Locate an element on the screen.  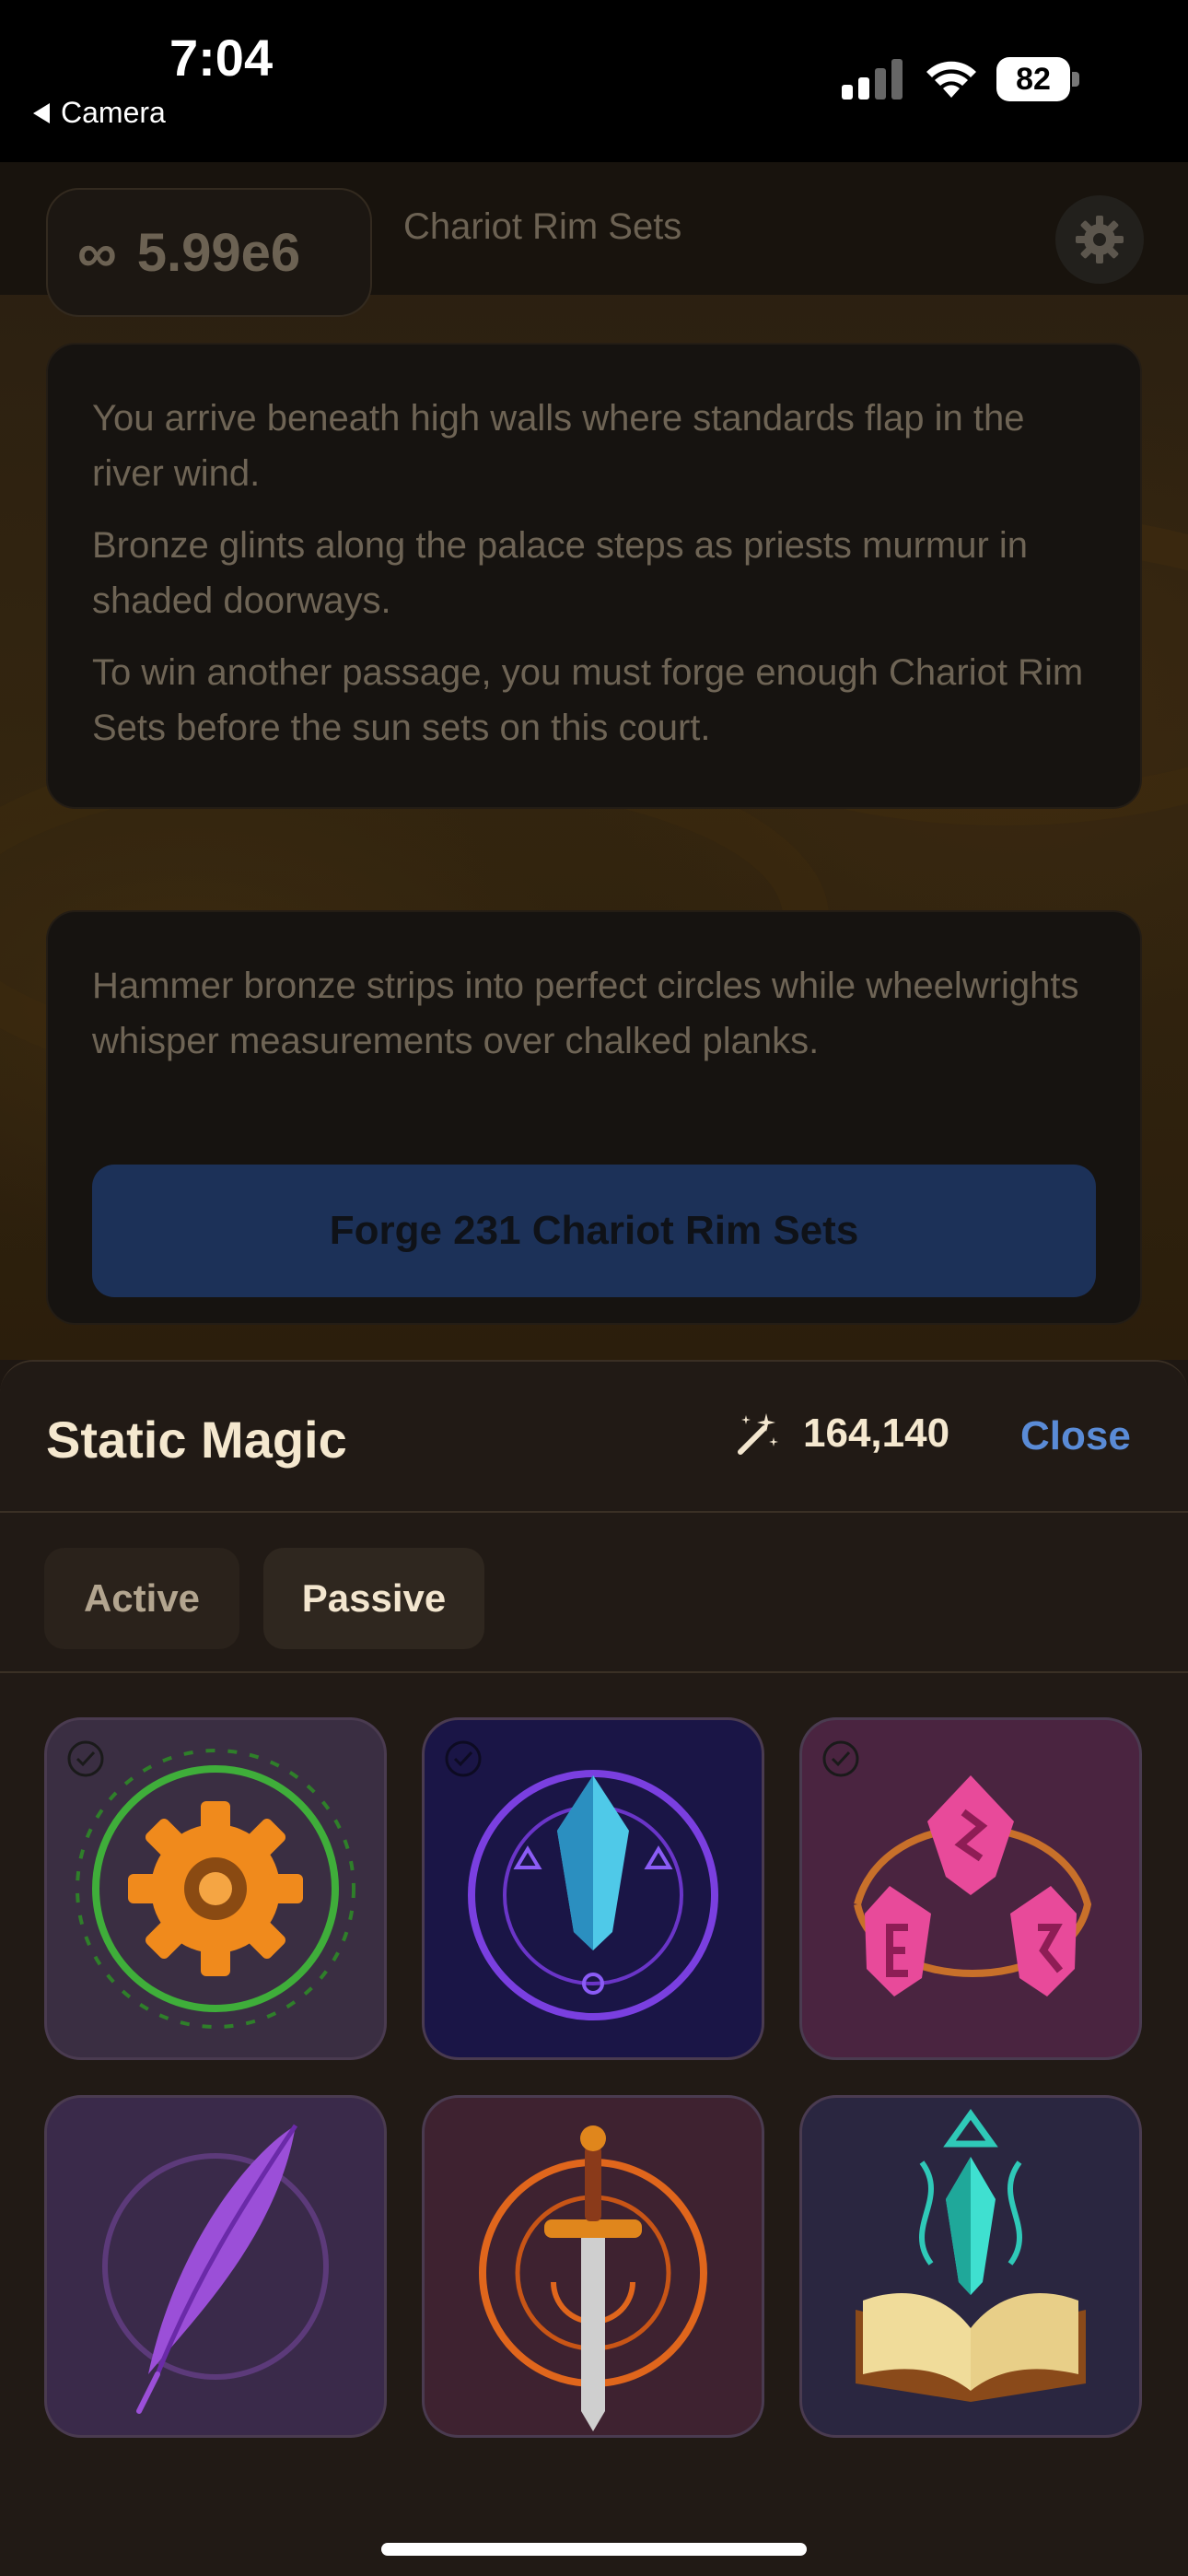
back-label: Camera is located at coordinates (113, 112).